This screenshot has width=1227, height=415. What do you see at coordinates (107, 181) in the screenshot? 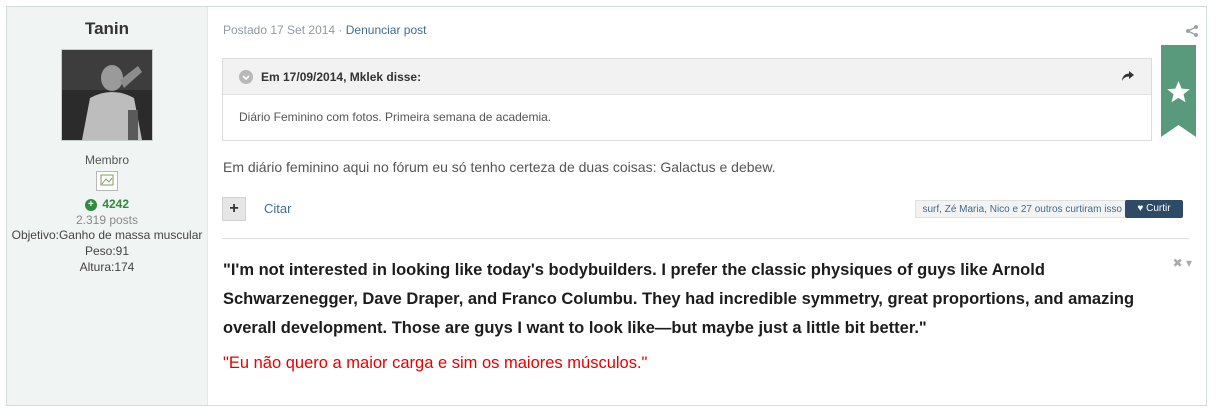
I see `rank-image-icon` at bounding box center [107, 181].